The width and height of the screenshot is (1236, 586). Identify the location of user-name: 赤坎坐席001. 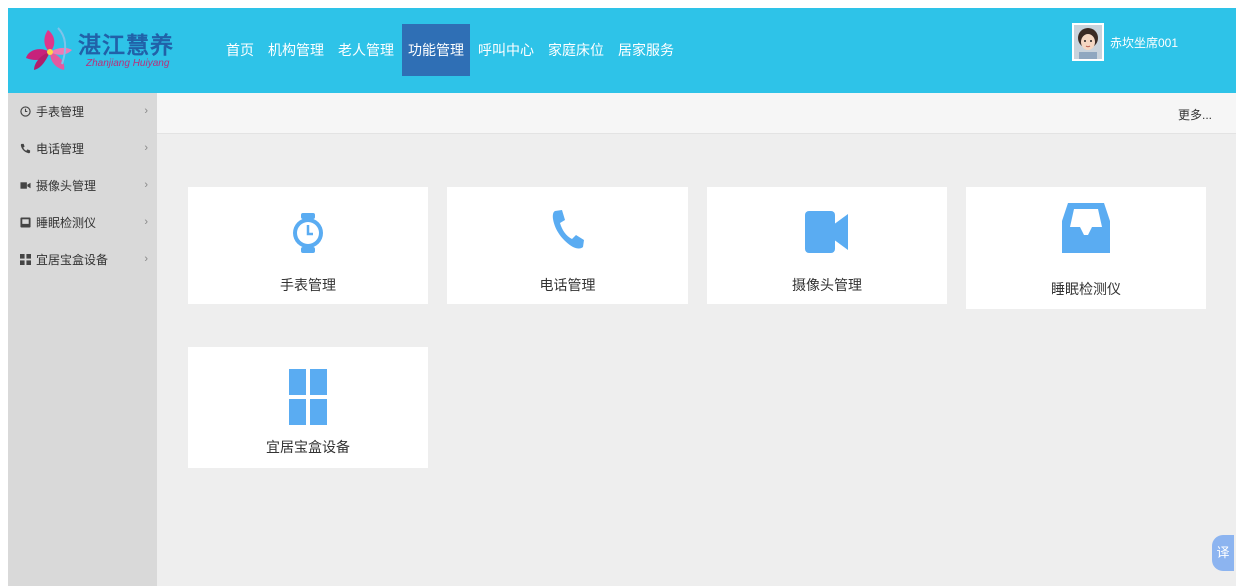
(1144, 42).